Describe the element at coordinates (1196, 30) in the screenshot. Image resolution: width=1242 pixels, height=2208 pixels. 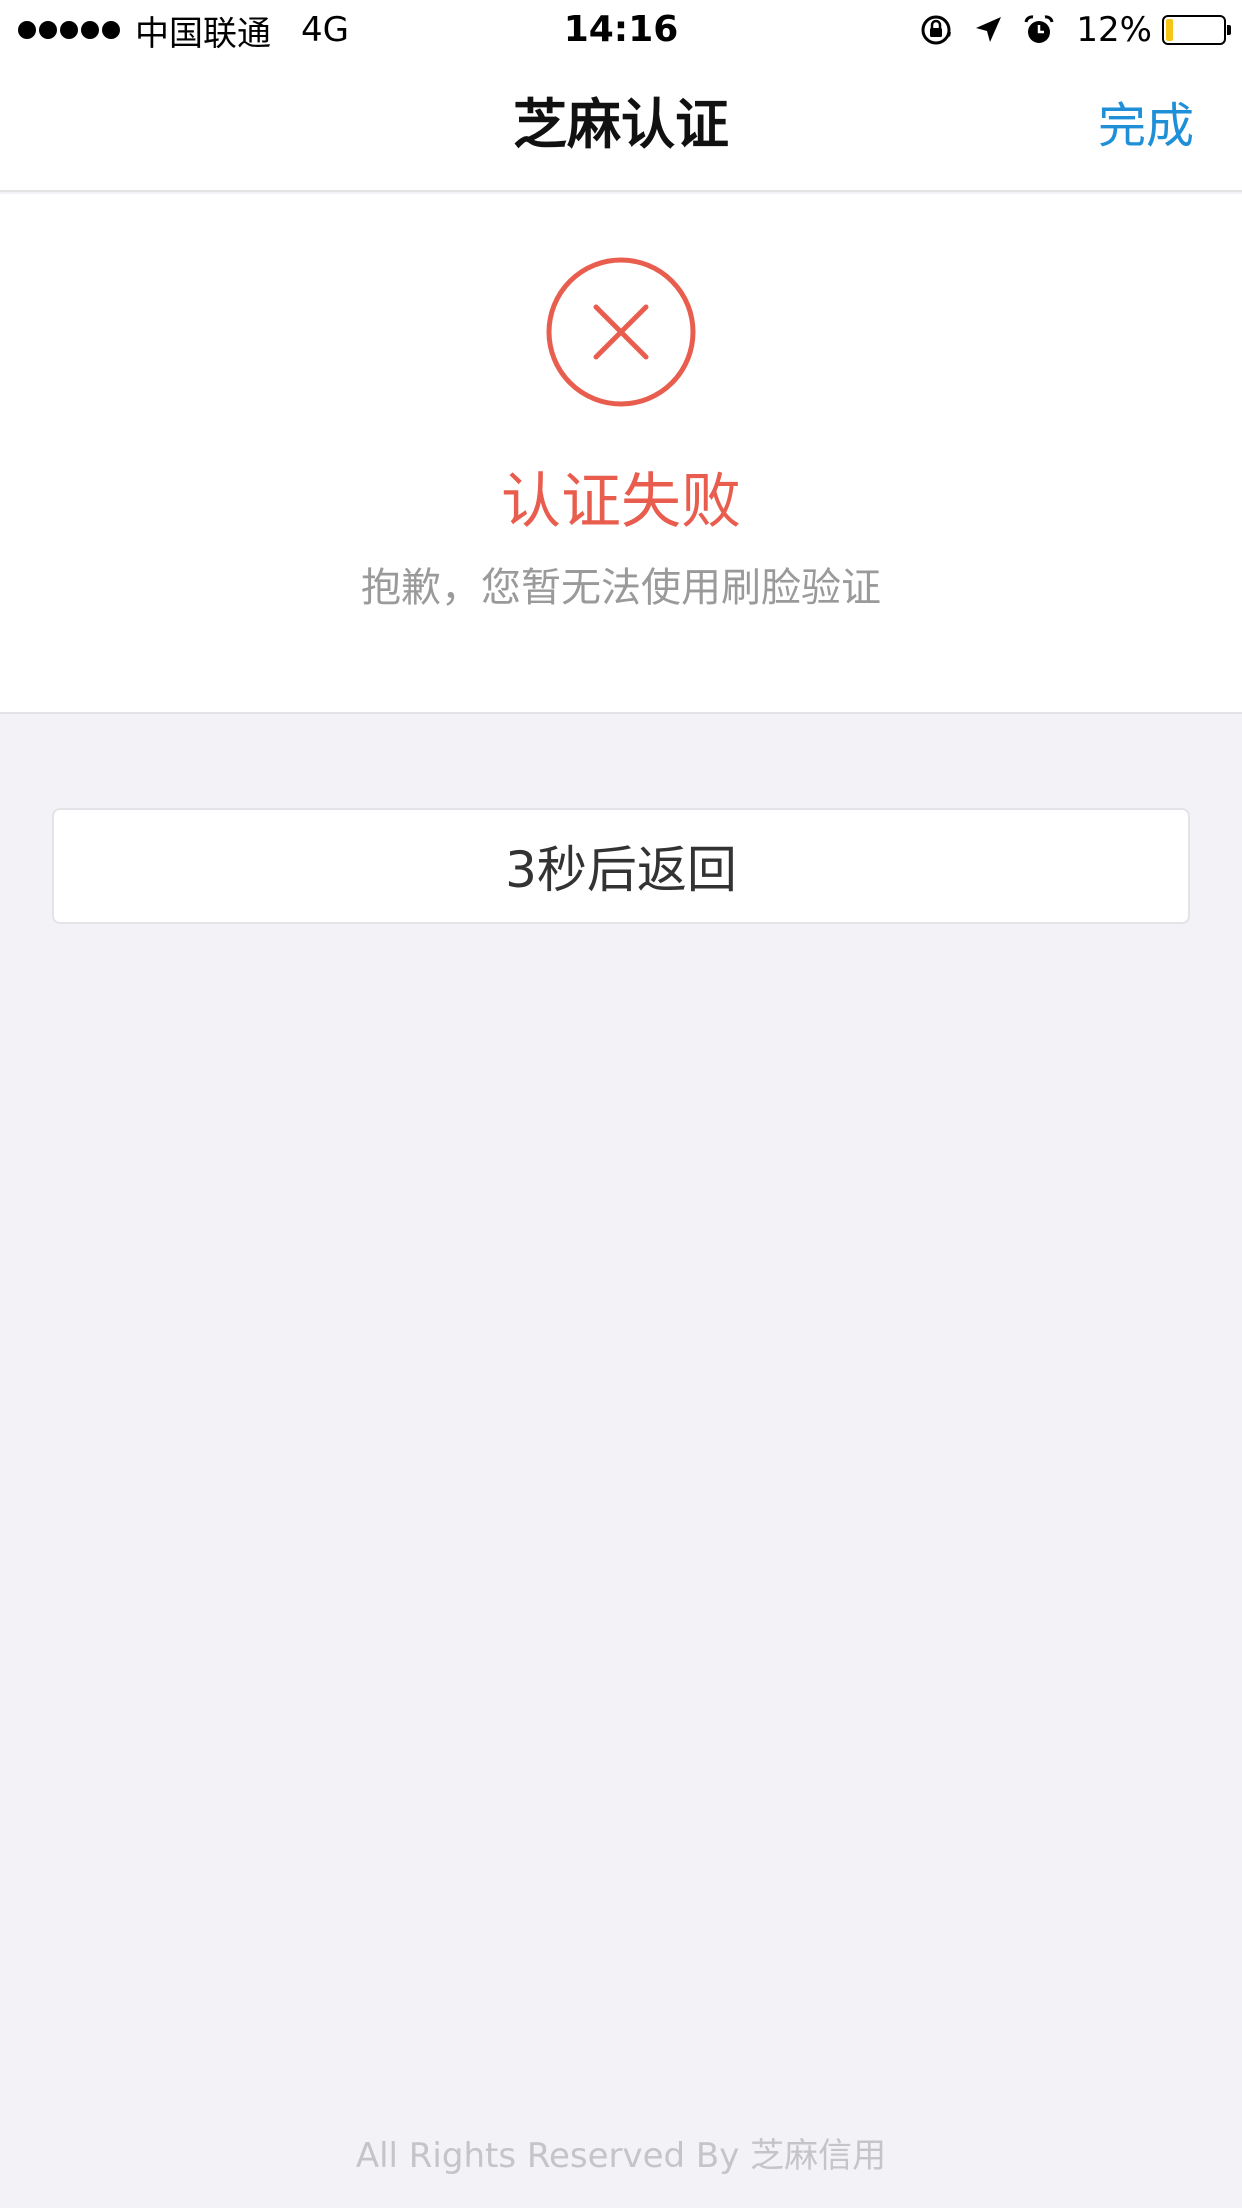
I see `battery-icon` at that location.